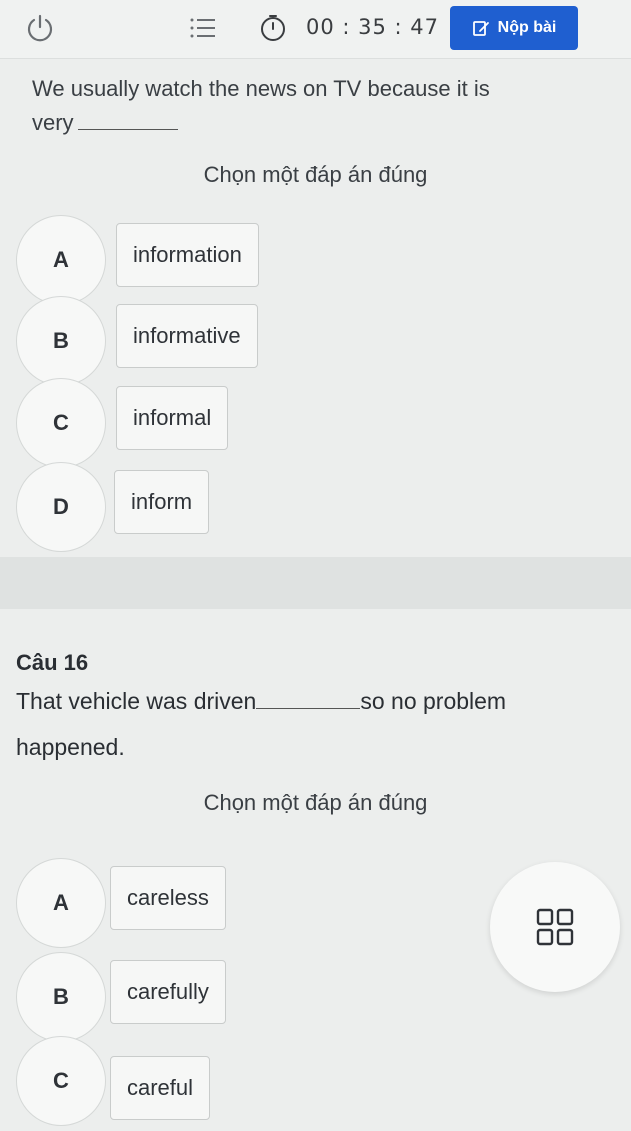 The image size is (631, 1131). What do you see at coordinates (316, 507) in the screenshot?
I see `option-d: D inform` at bounding box center [316, 507].